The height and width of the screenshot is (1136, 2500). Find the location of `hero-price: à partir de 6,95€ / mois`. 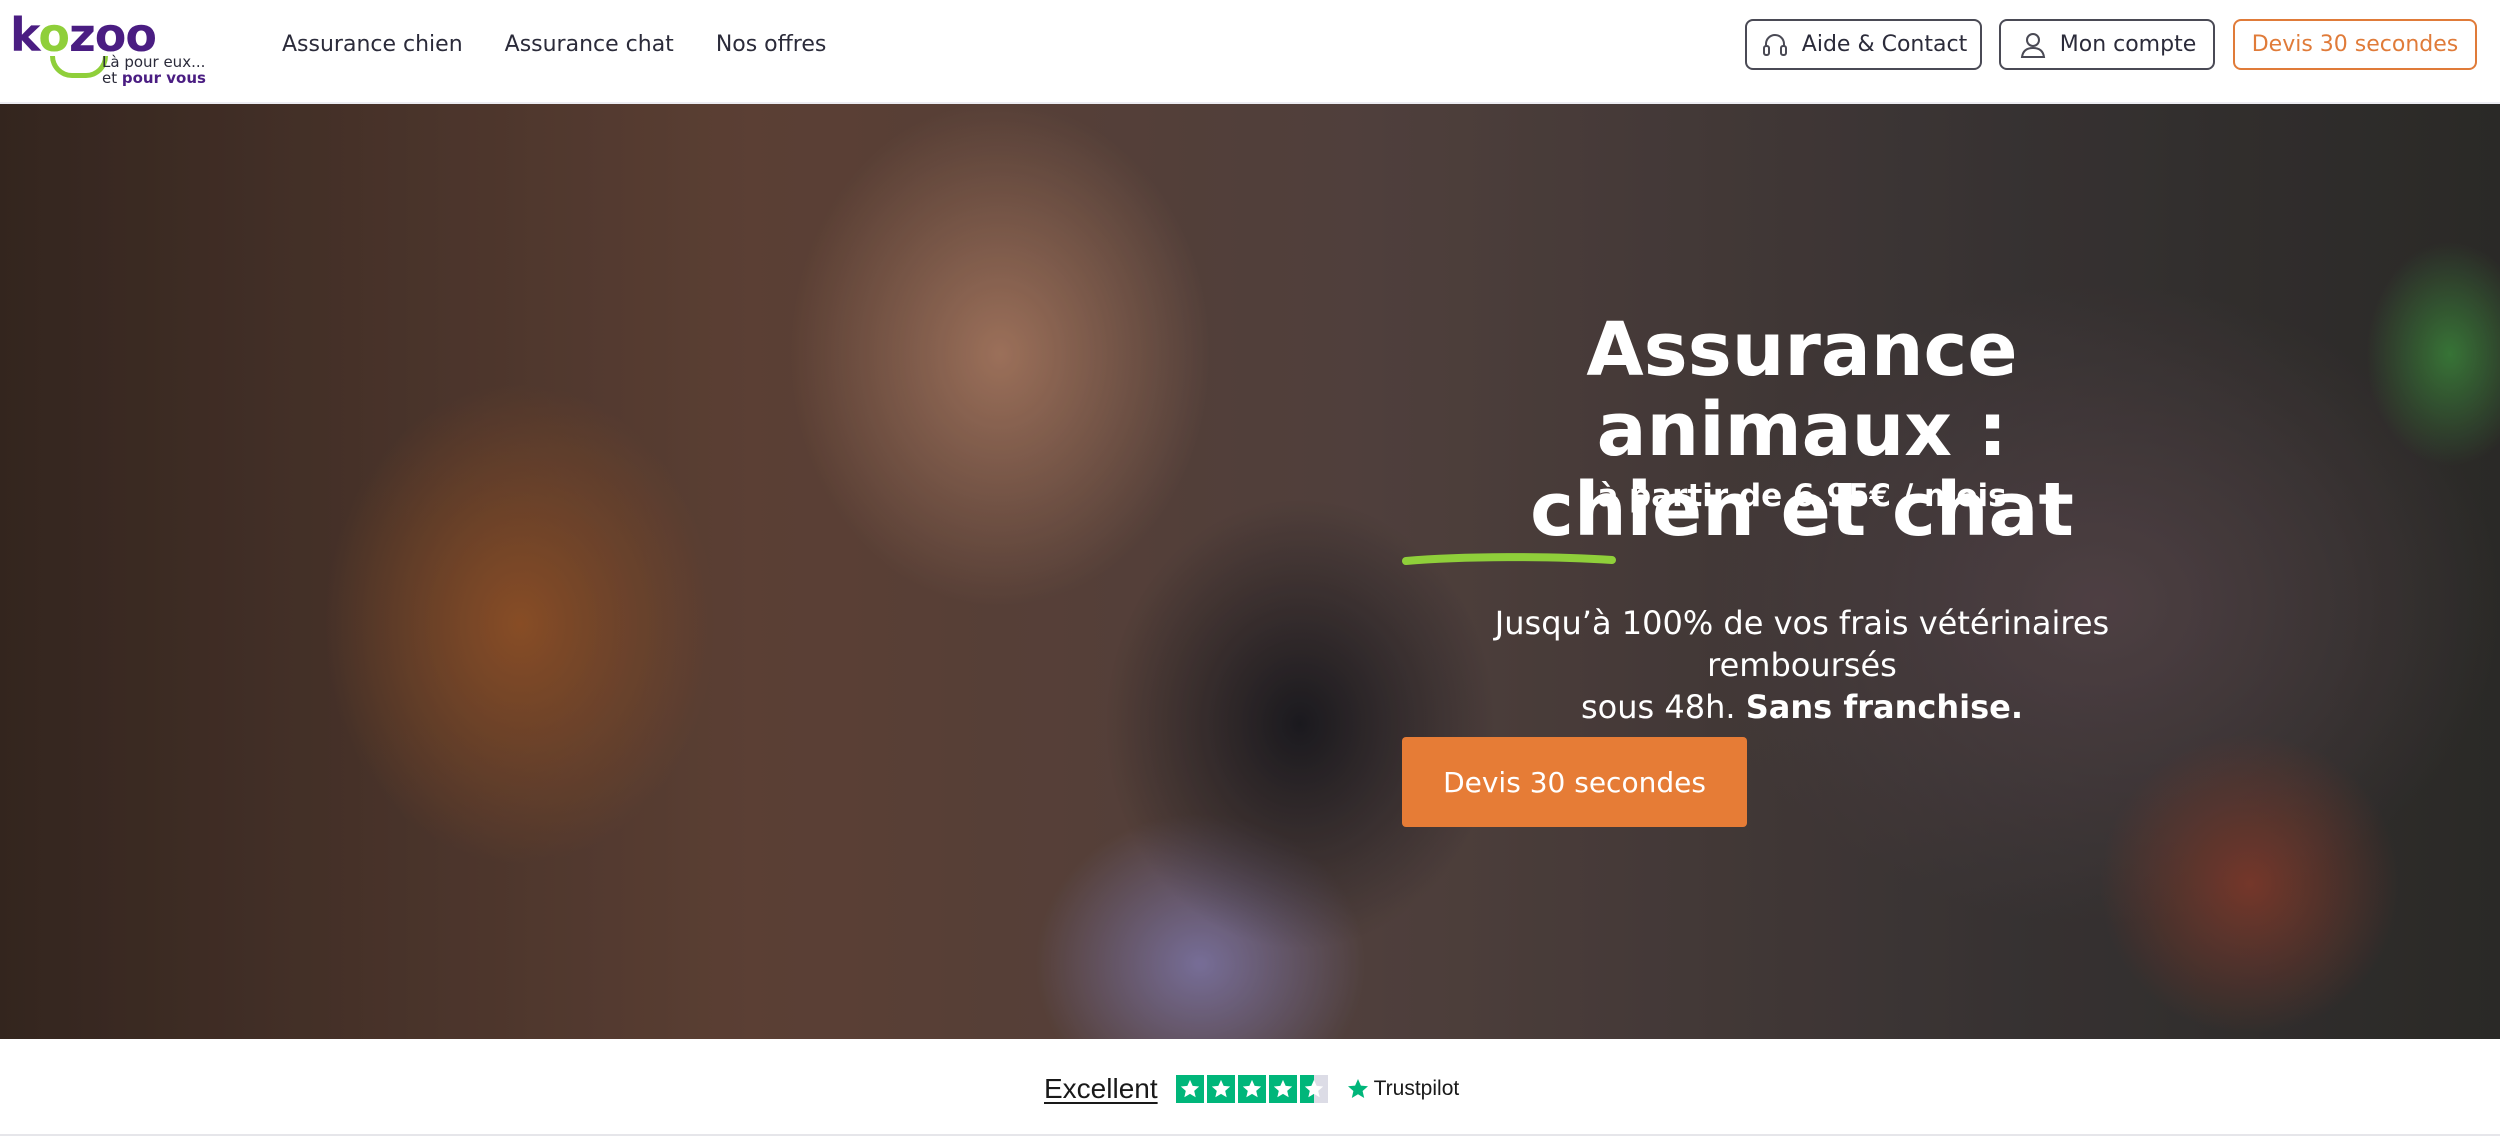

hero-price: à partir de 6,95€ / mois is located at coordinates (1802, 496).